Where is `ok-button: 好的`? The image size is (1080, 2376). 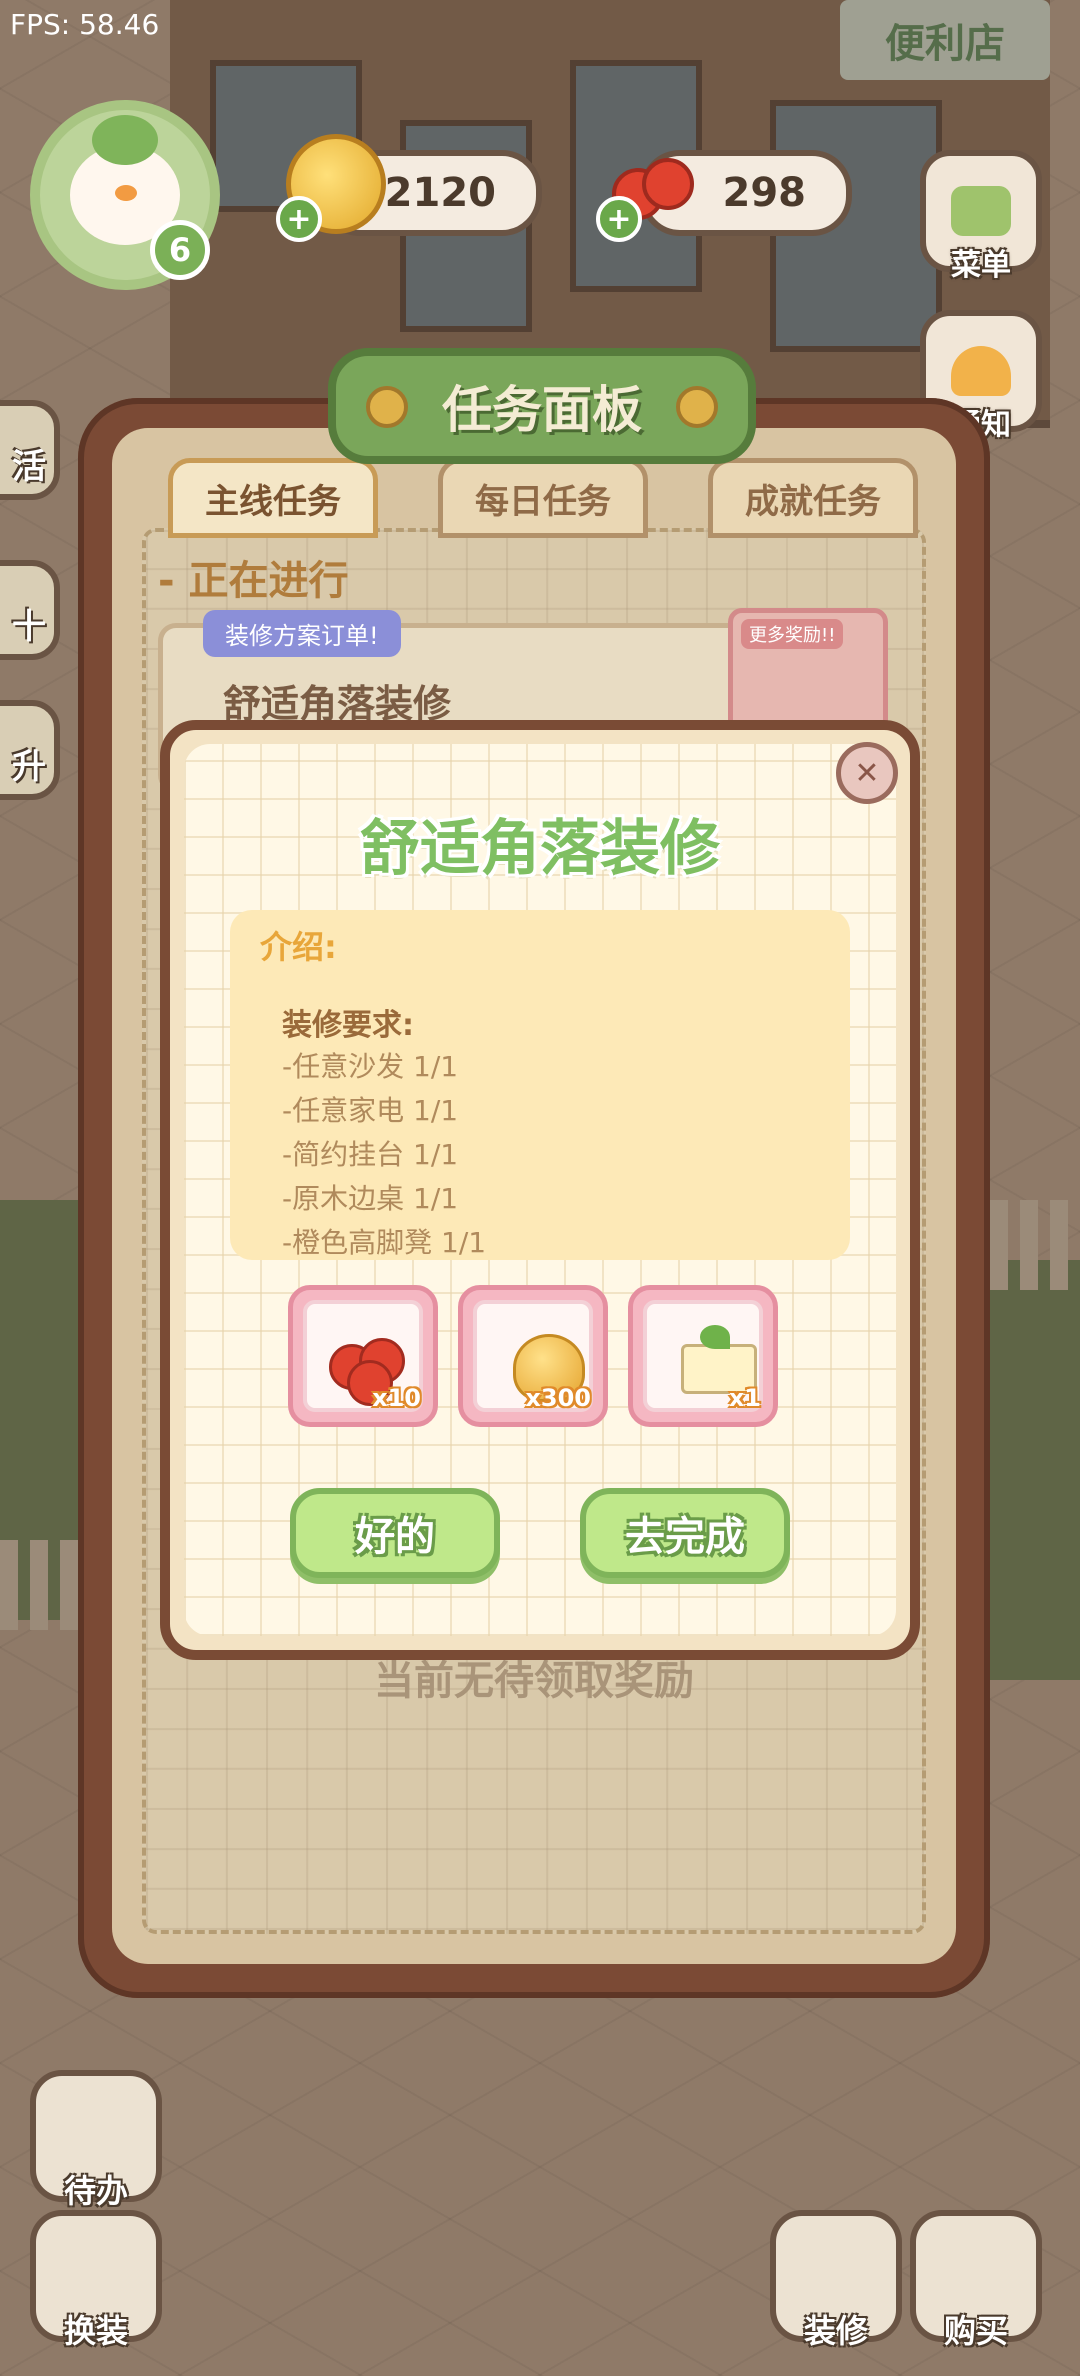 ok-button: 好的 is located at coordinates (395, 1533).